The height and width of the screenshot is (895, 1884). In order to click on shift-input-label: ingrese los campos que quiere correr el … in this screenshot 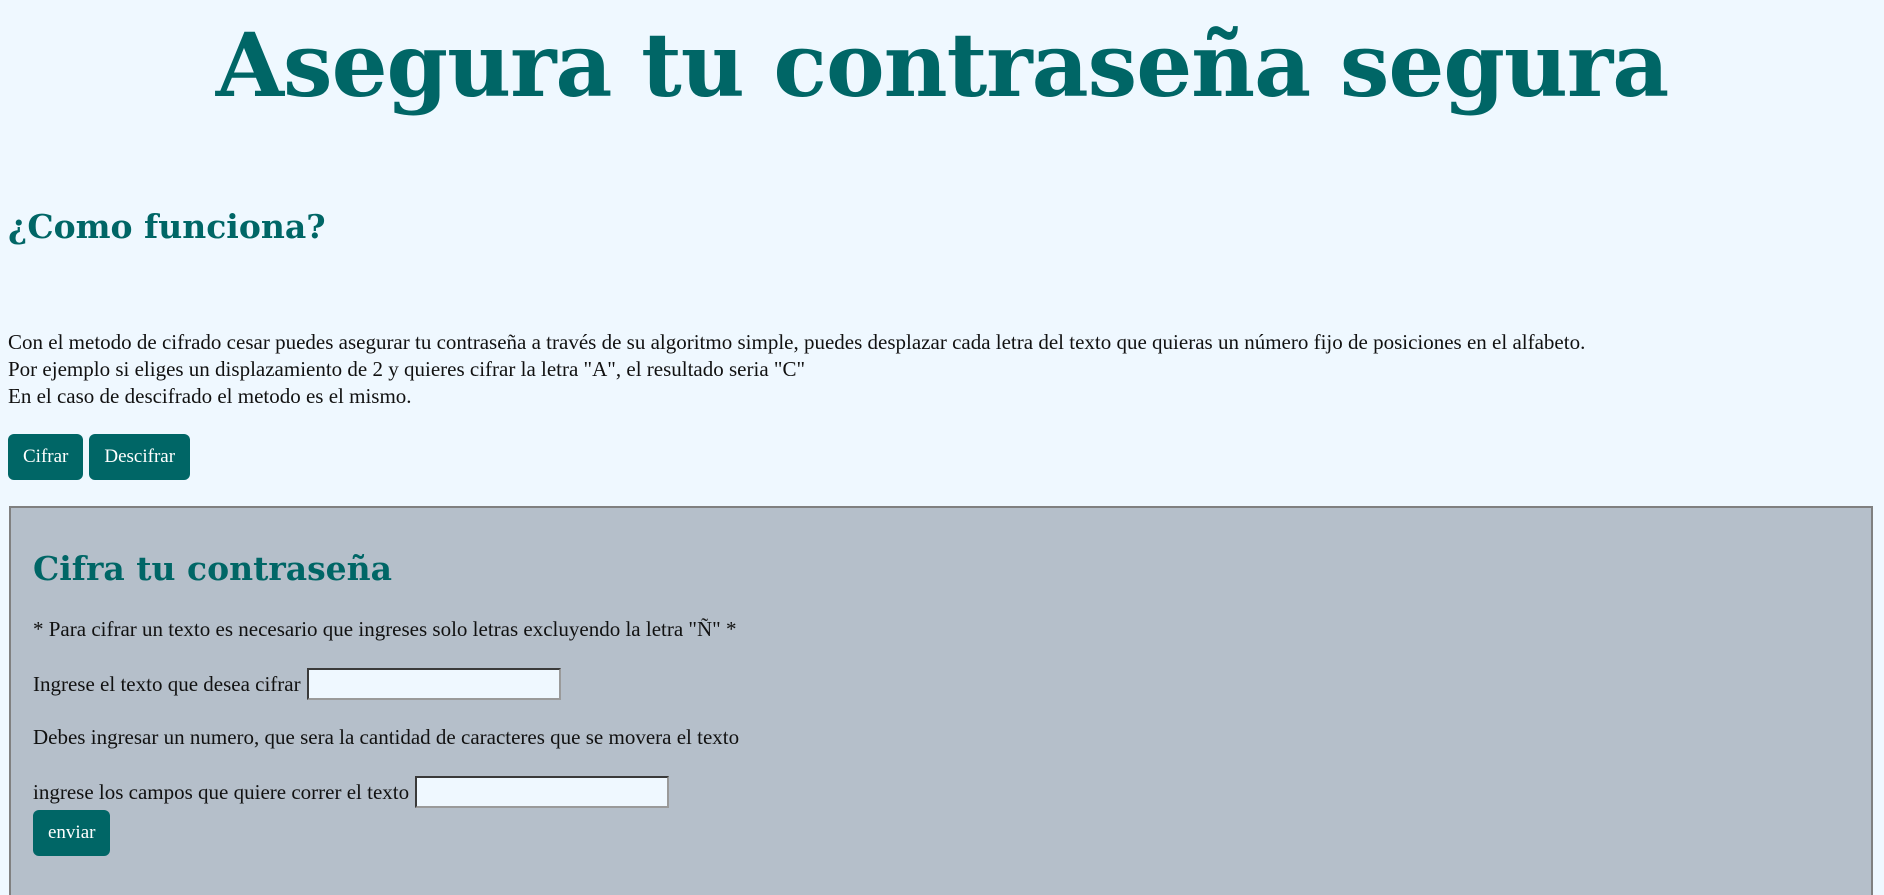, I will do `click(221, 792)`.